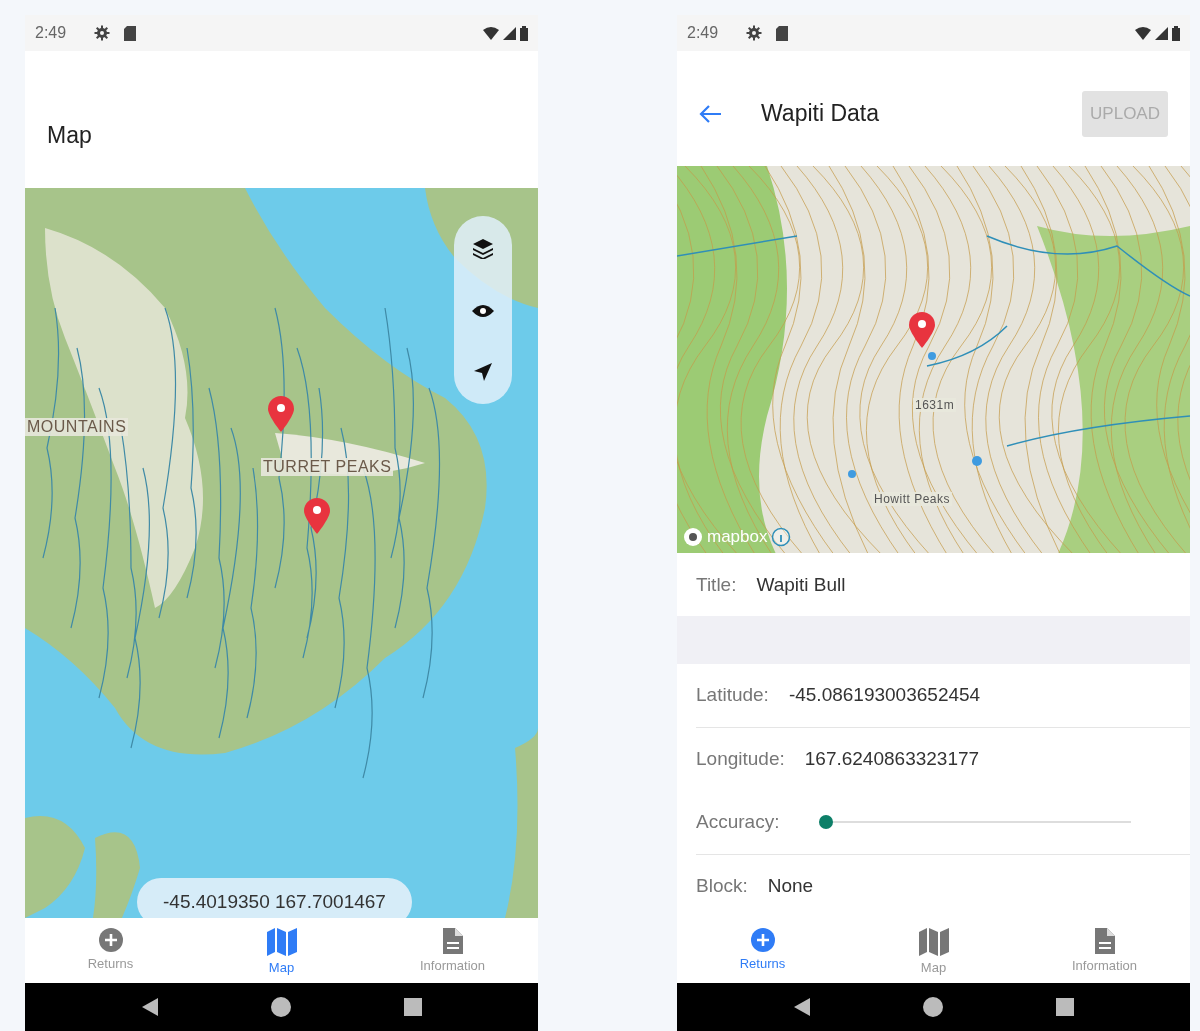  What do you see at coordinates (483, 311) in the screenshot?
I see `eye-icon` at bounding box center [483, 311].